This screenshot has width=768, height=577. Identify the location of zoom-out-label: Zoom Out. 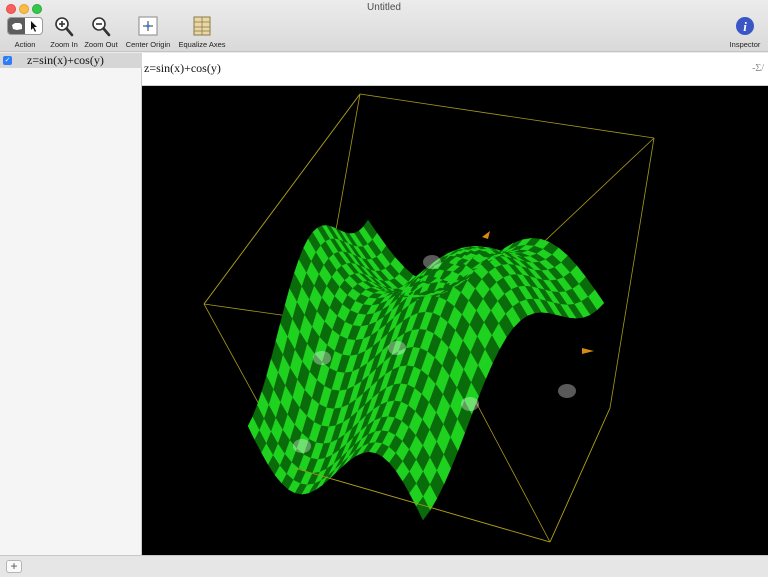
(101, 44).